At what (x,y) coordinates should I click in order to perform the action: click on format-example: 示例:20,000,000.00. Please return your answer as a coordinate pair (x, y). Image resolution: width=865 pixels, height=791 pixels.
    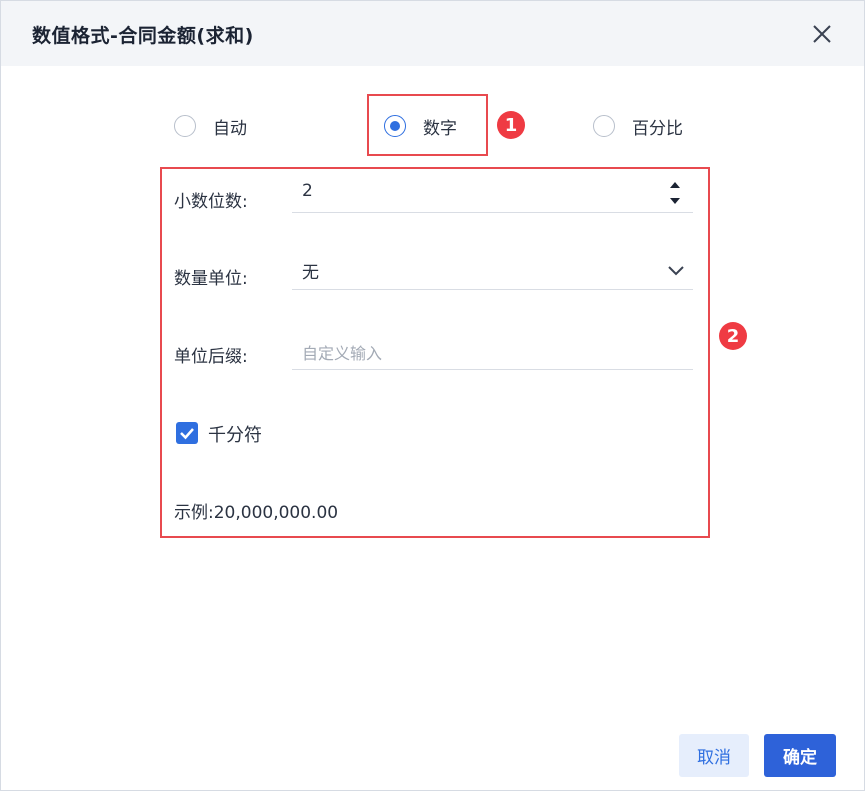
    Looking at the image, I should click on (256, 513).